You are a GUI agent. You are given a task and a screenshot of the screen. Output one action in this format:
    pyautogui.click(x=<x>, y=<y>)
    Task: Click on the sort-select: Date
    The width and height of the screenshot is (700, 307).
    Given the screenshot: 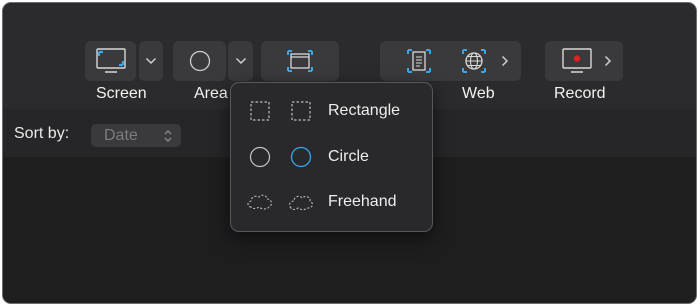 What is the action you would take?
    pyautogui.click(x=136, y=135)
    